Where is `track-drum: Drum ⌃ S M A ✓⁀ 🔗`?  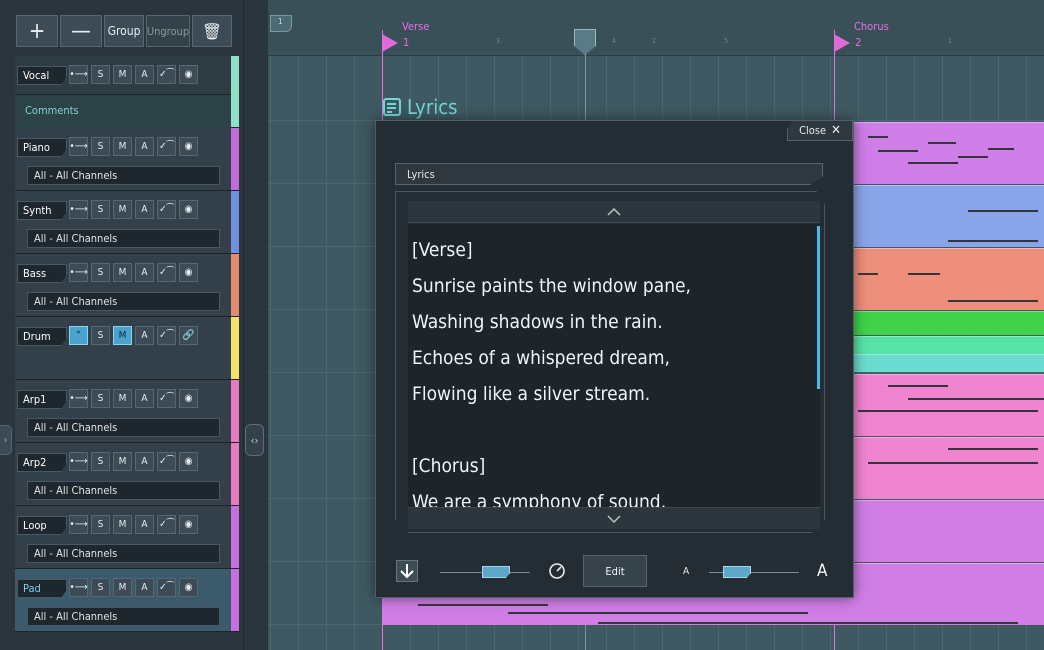
track-drum: Drum ⌃ S M A ✓⁀ 🔗 is located at coordinates (127, 348).